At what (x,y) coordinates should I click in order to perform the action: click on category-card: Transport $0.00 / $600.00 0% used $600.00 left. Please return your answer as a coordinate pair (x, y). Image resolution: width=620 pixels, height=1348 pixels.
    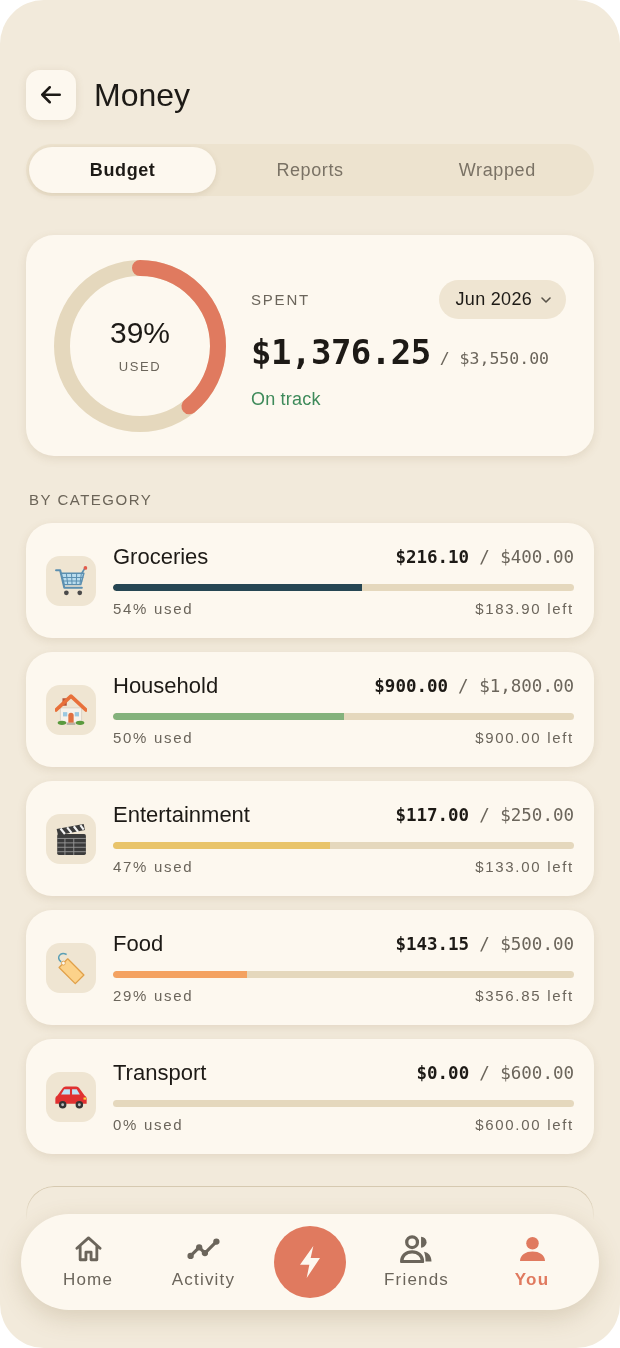
    Looking at the image, I should click on (310, 1096).